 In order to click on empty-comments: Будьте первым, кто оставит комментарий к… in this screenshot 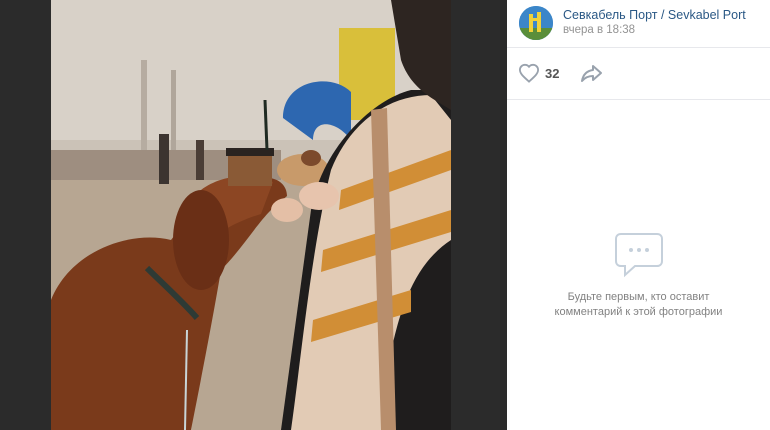, I will do `click(638, 275)`.